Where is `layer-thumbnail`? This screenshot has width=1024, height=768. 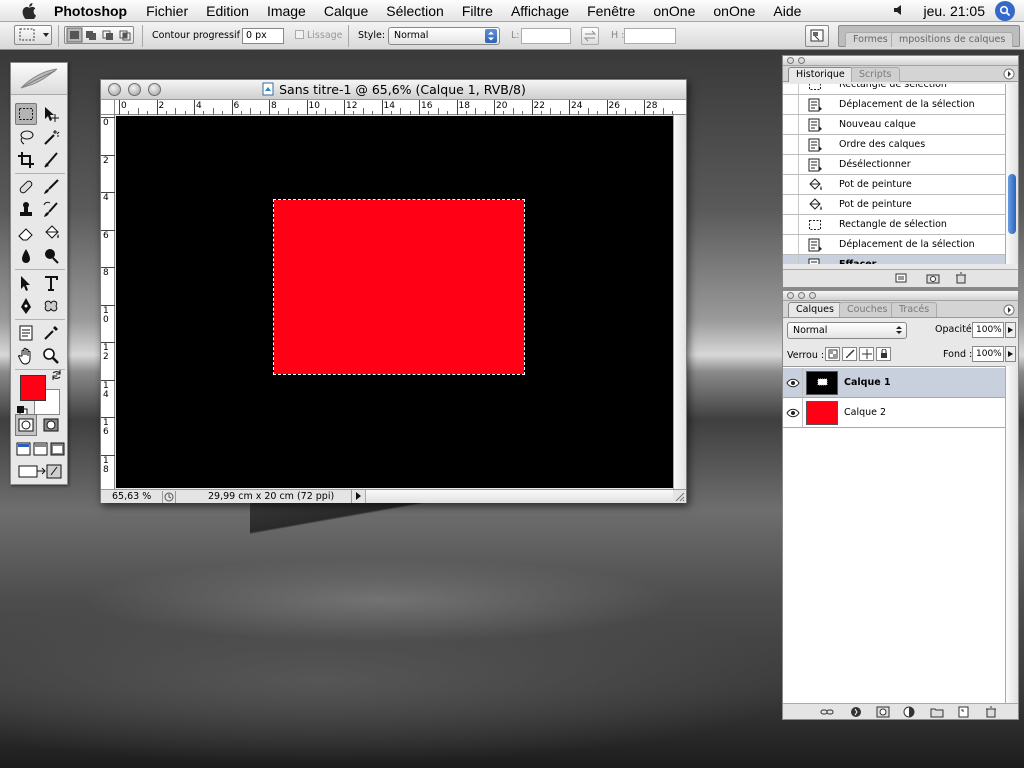
layer-thumbnail is located at coordinates (822, 382).